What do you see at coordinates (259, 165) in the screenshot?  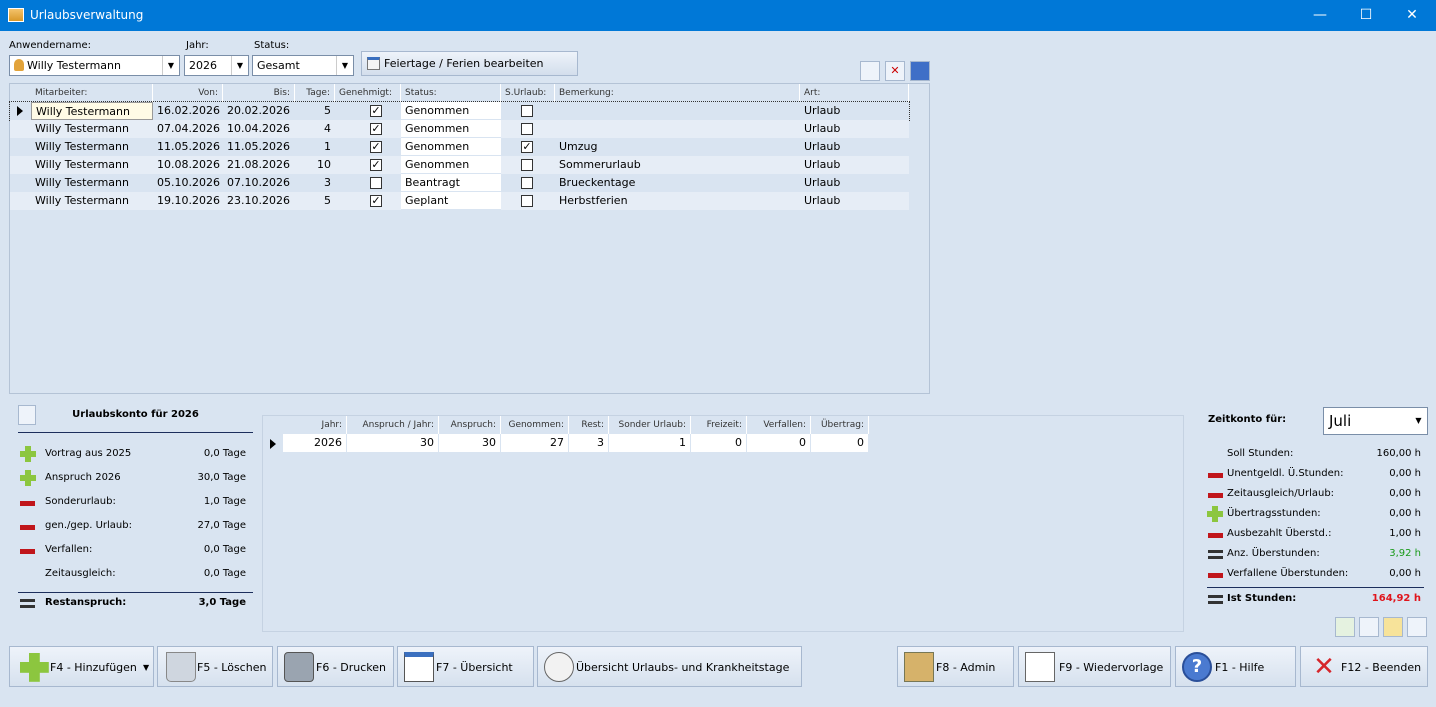 I see `cell-bis: 21.08.2026` at bounding box center [259, 165].